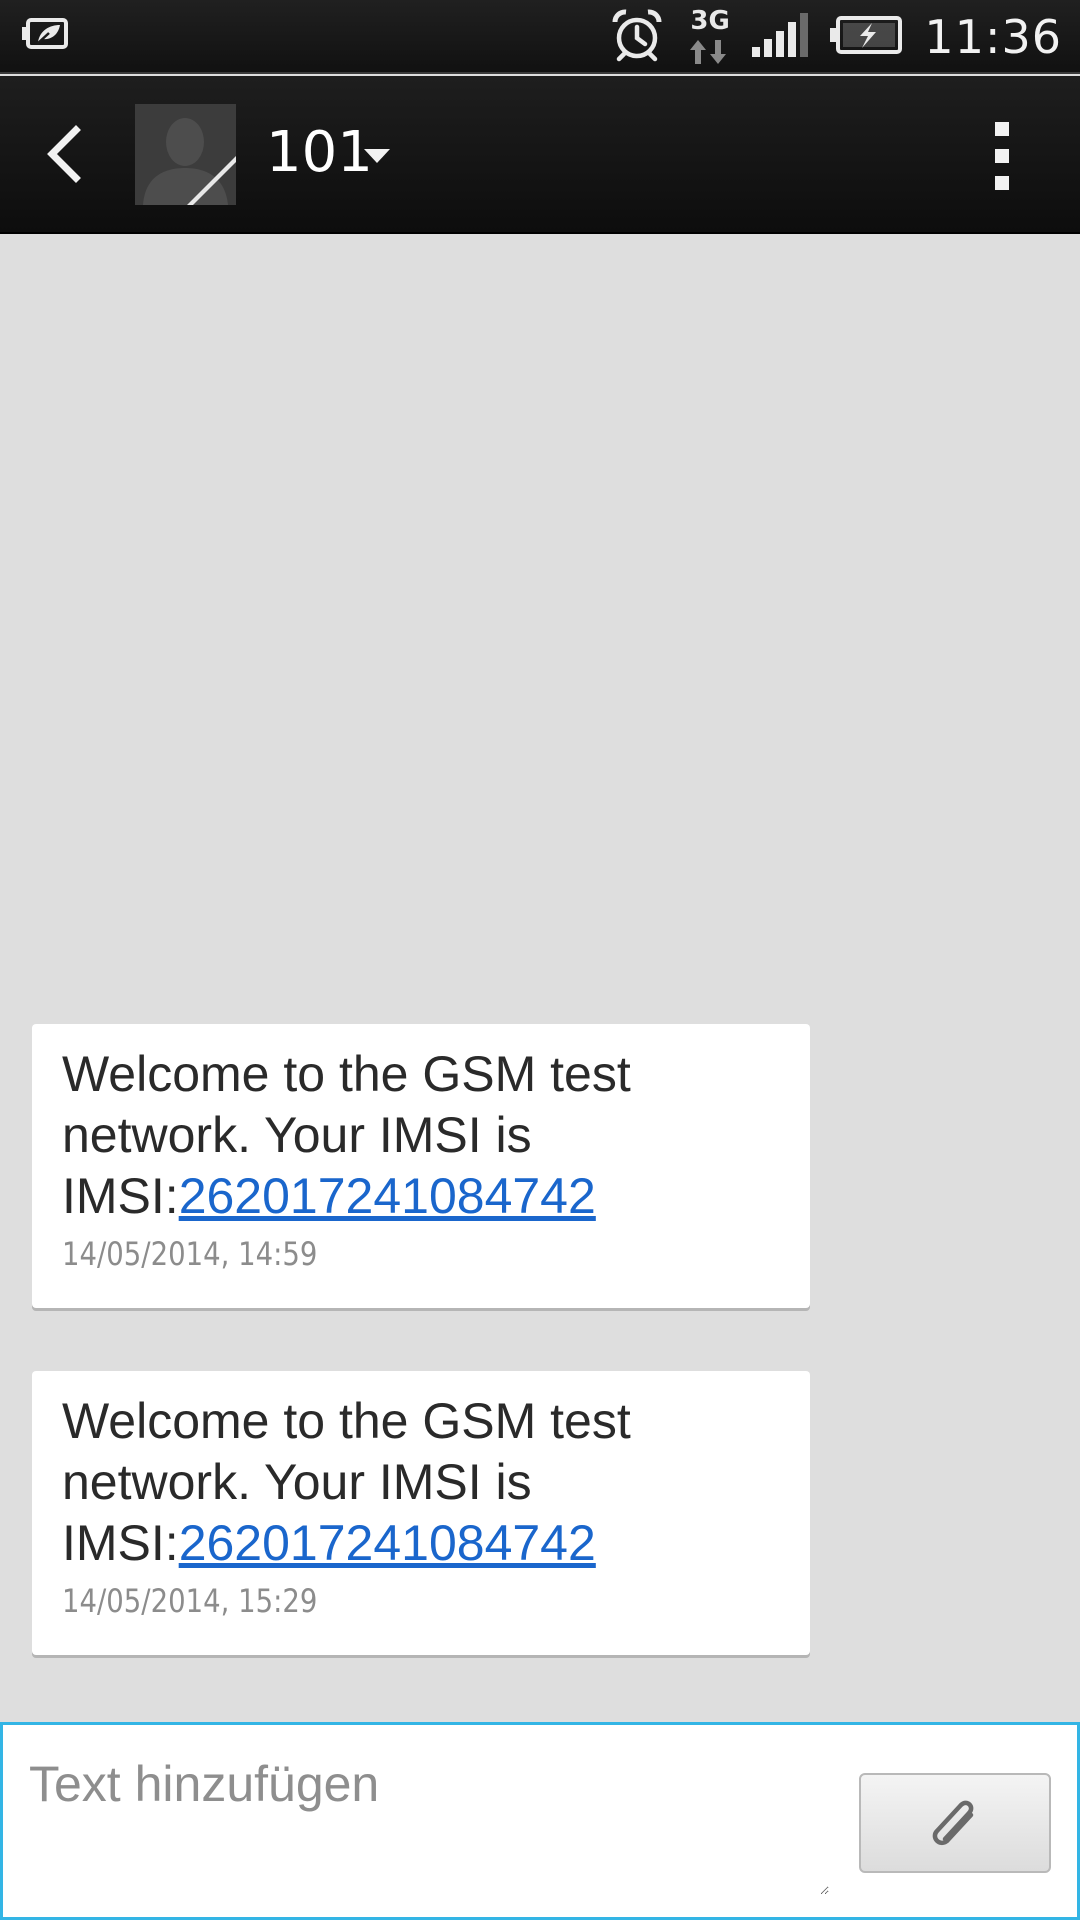 This screenshot has width=1080, height=1920. What do you see at coordinates (46, 36) in the screenshot?
I see `power-saver-battery-leaf-icon` at bounding box center [46, 36].